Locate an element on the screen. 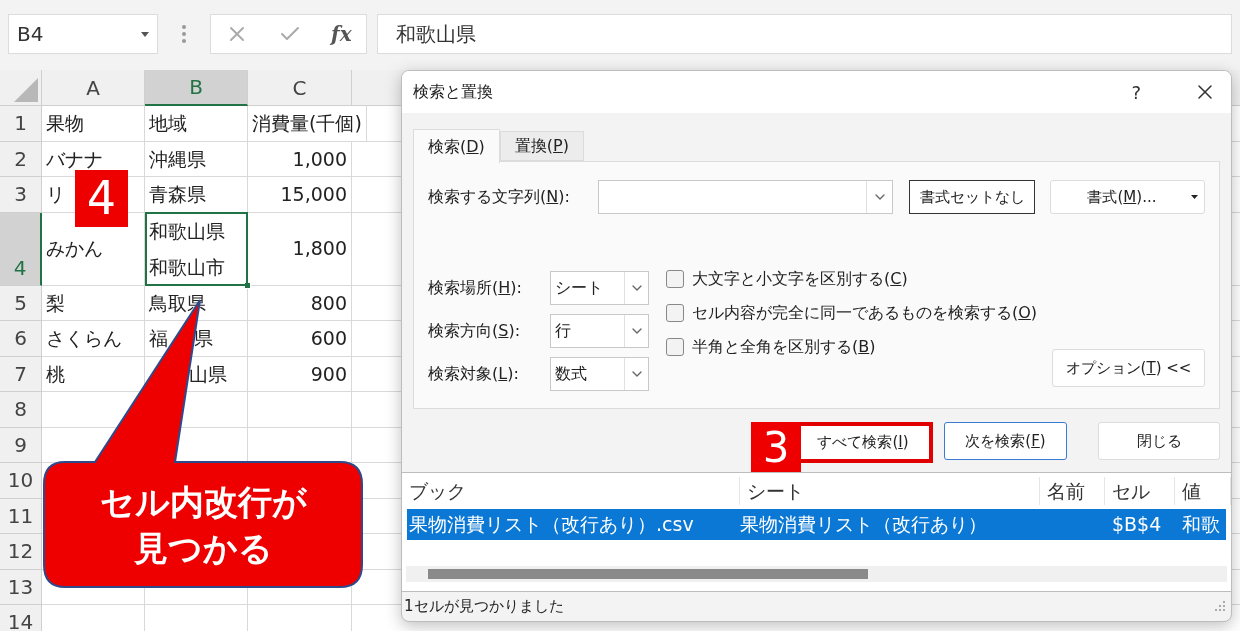 The height and width of the screenshot is (631, 1240). row-header: 5 is located at coordinates (21, 303).